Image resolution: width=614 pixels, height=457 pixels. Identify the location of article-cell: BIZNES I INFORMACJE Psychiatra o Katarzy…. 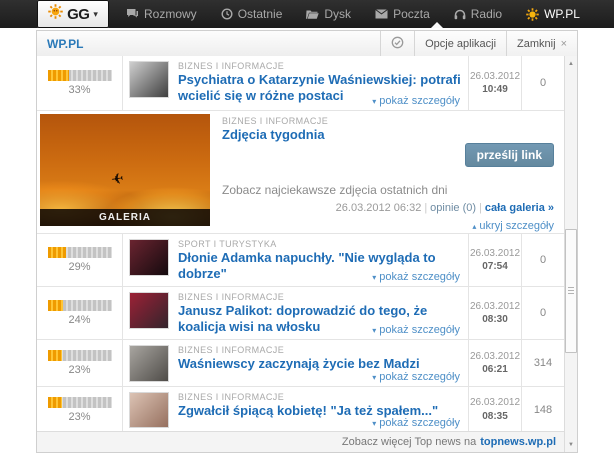
(295, 83).